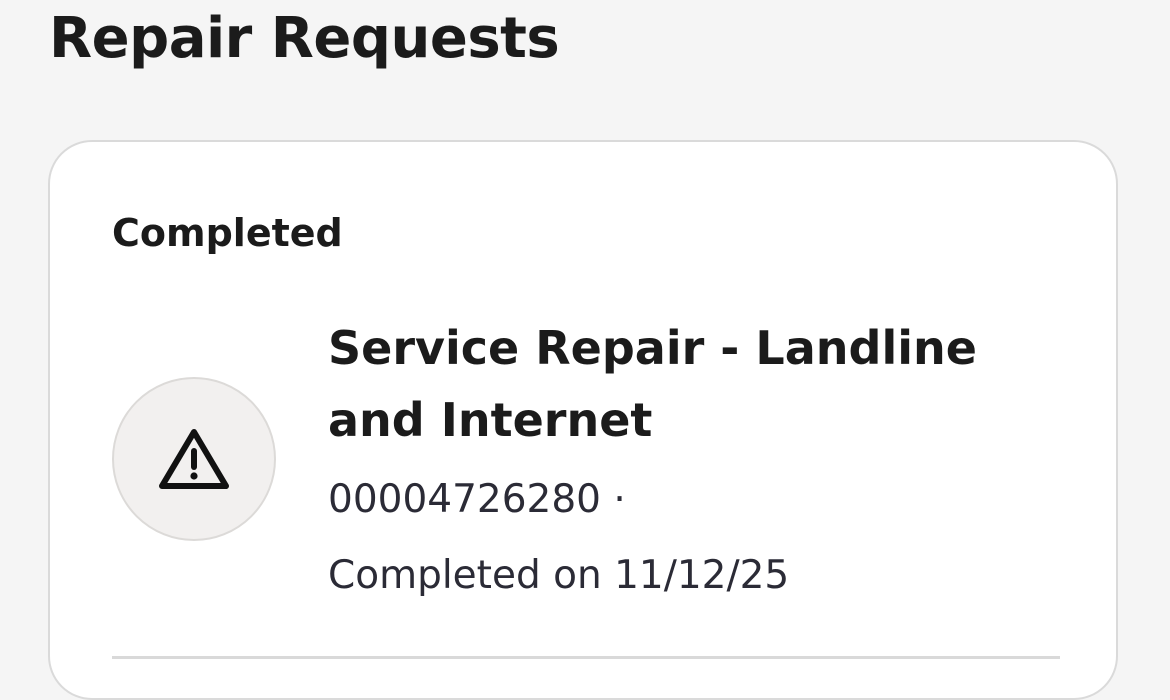  I want to click on divider, so click(586, 657).